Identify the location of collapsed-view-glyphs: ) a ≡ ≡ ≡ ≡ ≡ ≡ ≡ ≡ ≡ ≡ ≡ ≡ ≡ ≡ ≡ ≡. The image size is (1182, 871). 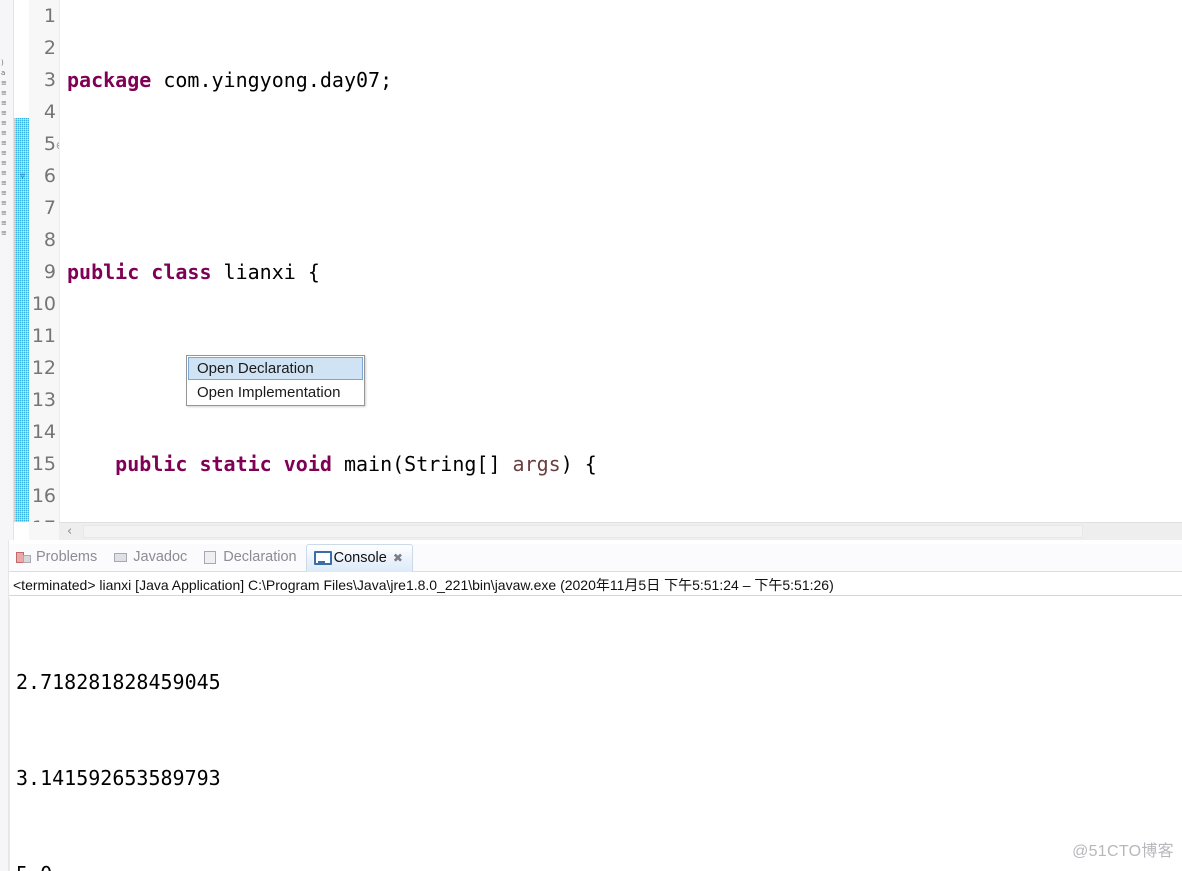
(4, 148).